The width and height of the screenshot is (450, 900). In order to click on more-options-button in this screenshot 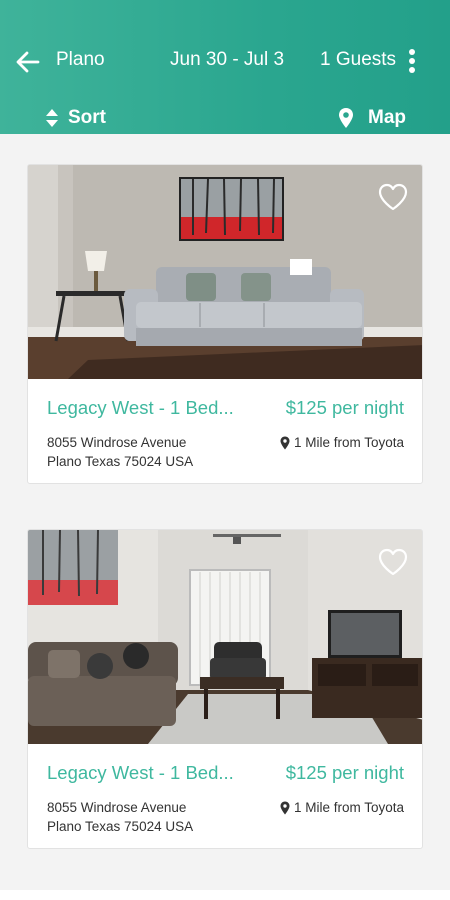, I will do `click(412, 61)`.